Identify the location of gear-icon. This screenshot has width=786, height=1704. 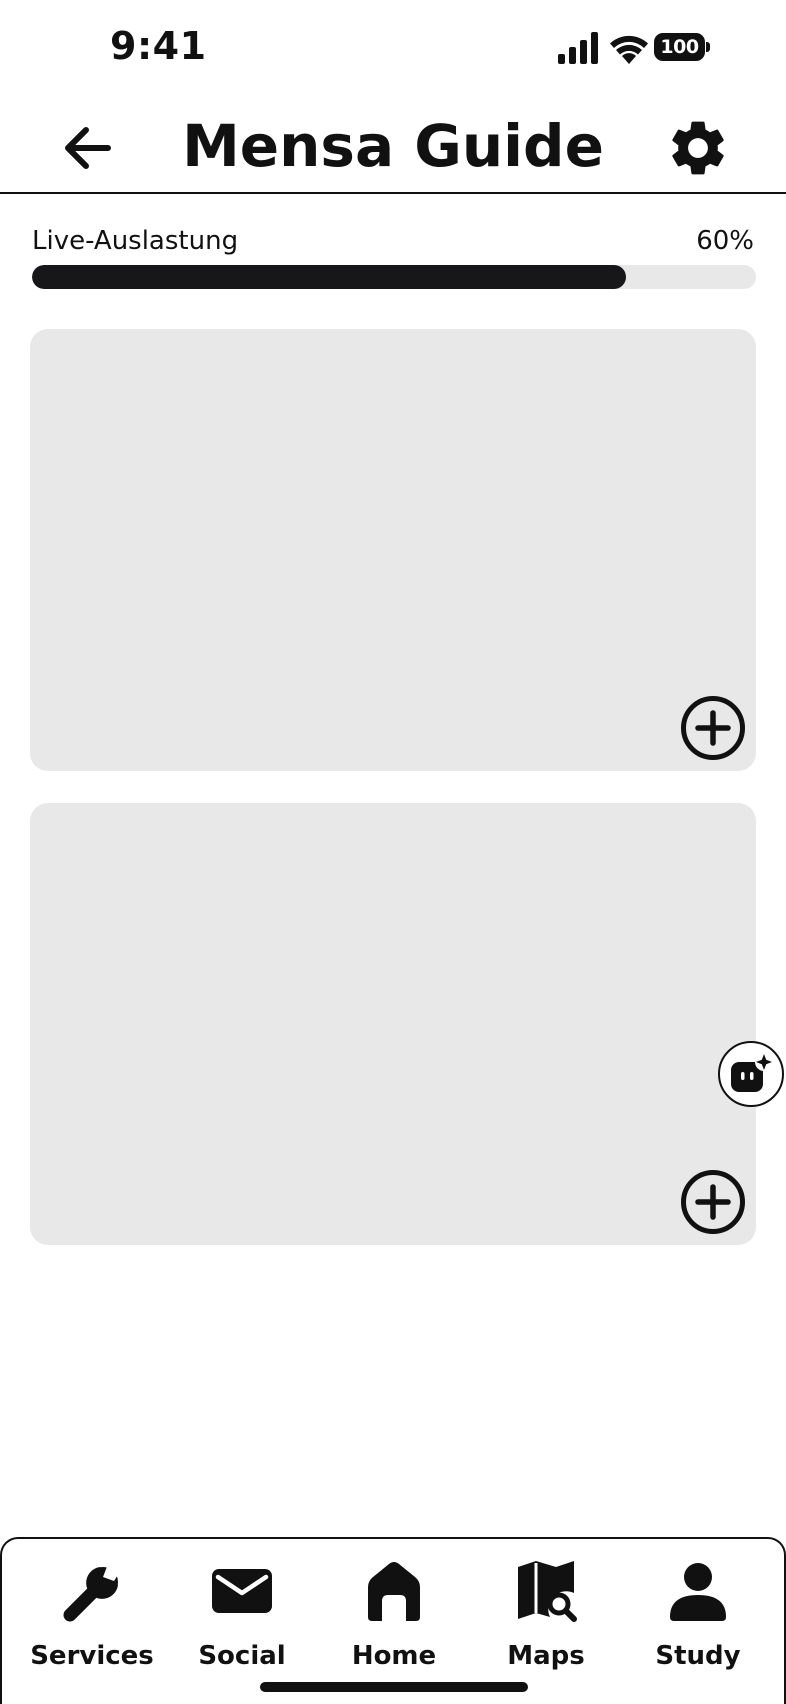
(698, 148).